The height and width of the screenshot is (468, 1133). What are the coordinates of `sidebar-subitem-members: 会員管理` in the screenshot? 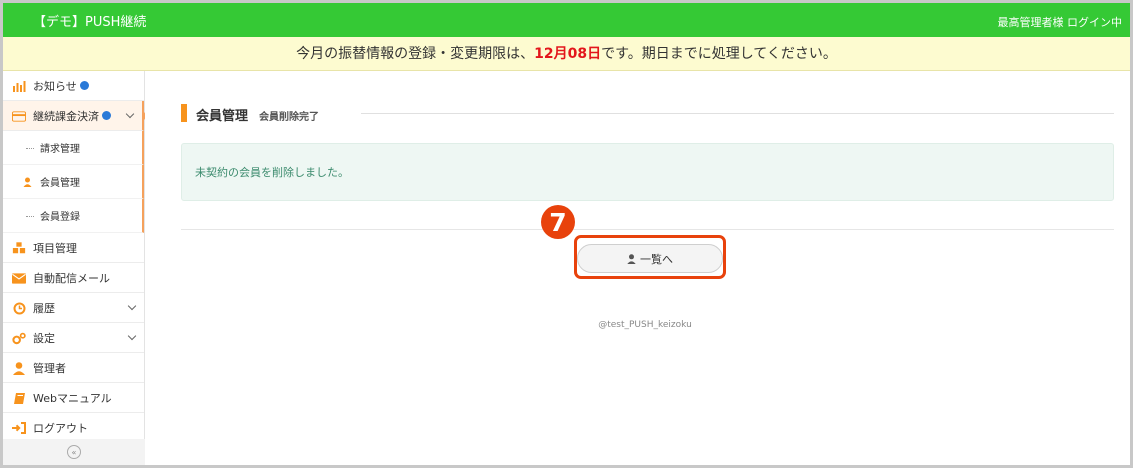 It's located at (73, 182).